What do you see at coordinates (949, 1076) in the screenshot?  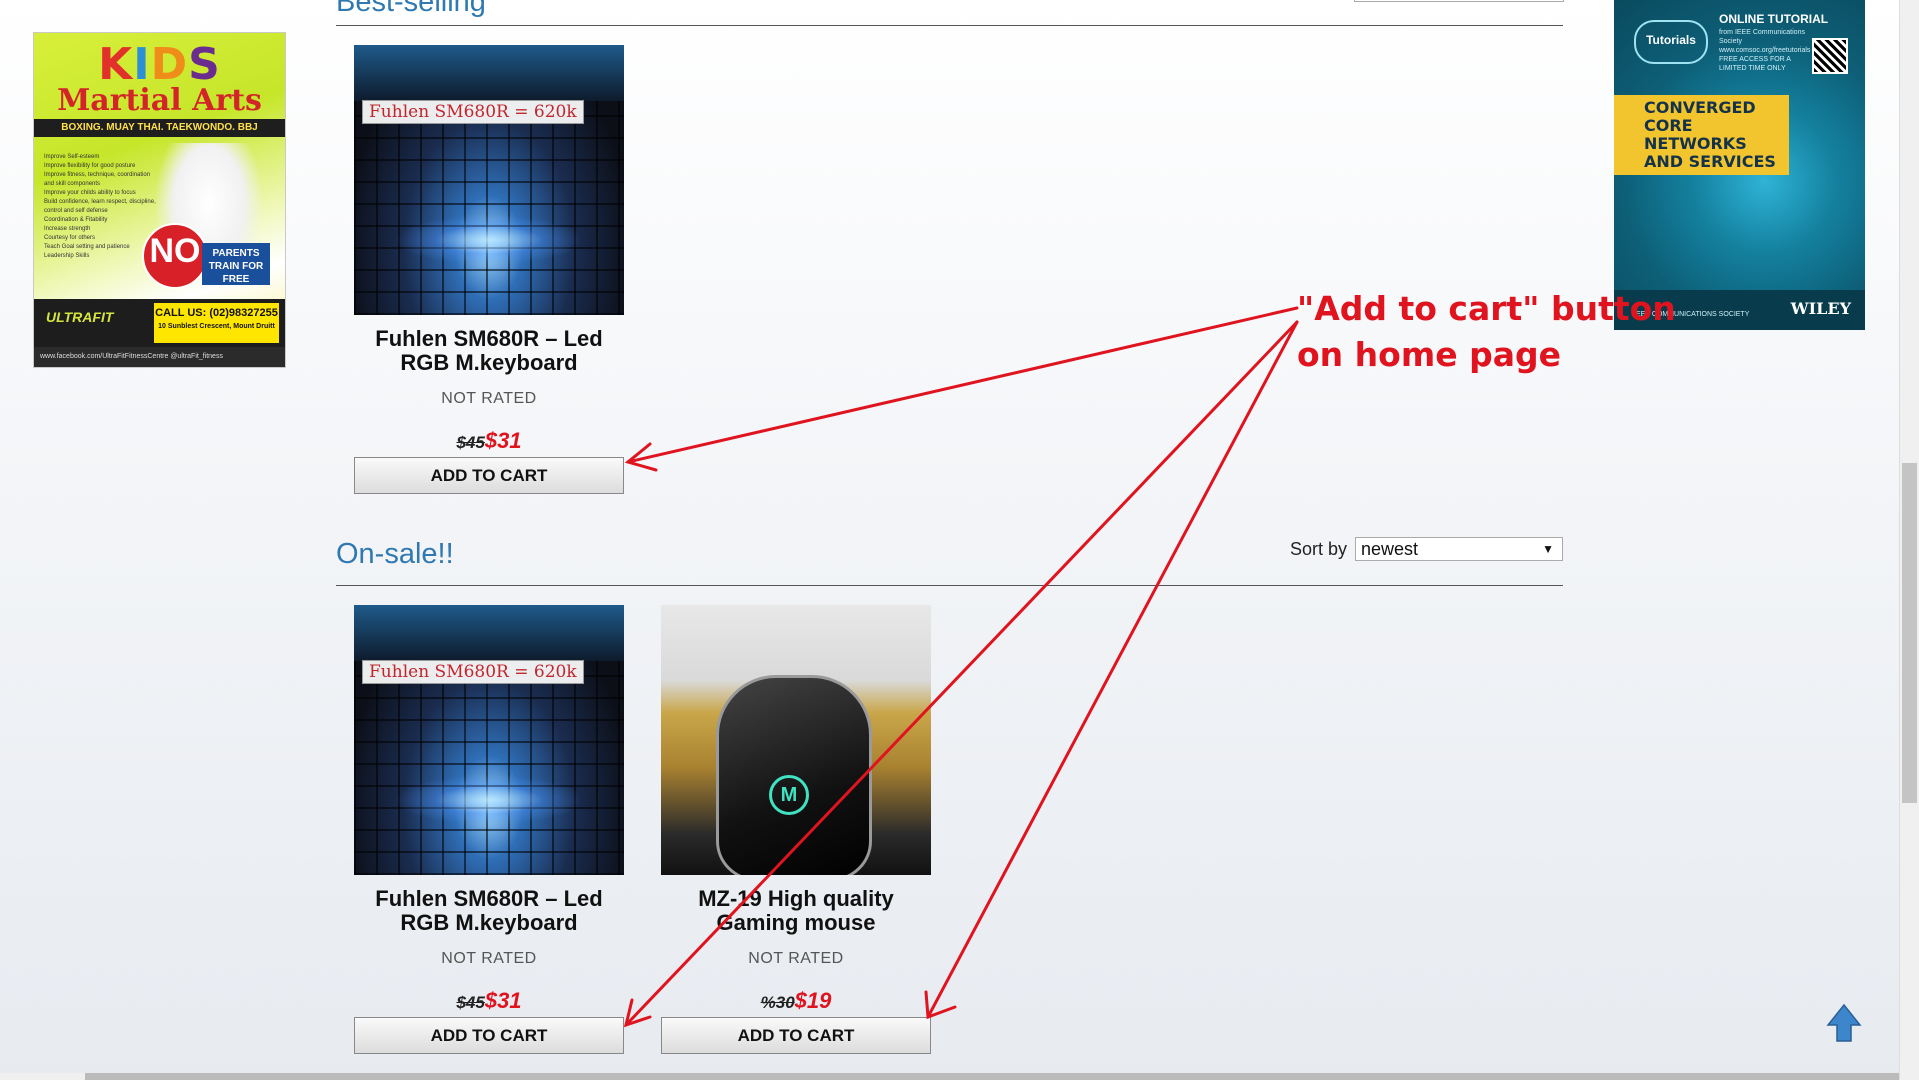 I see `horizontal-scrollbar` at bounding box center [949, 1076].